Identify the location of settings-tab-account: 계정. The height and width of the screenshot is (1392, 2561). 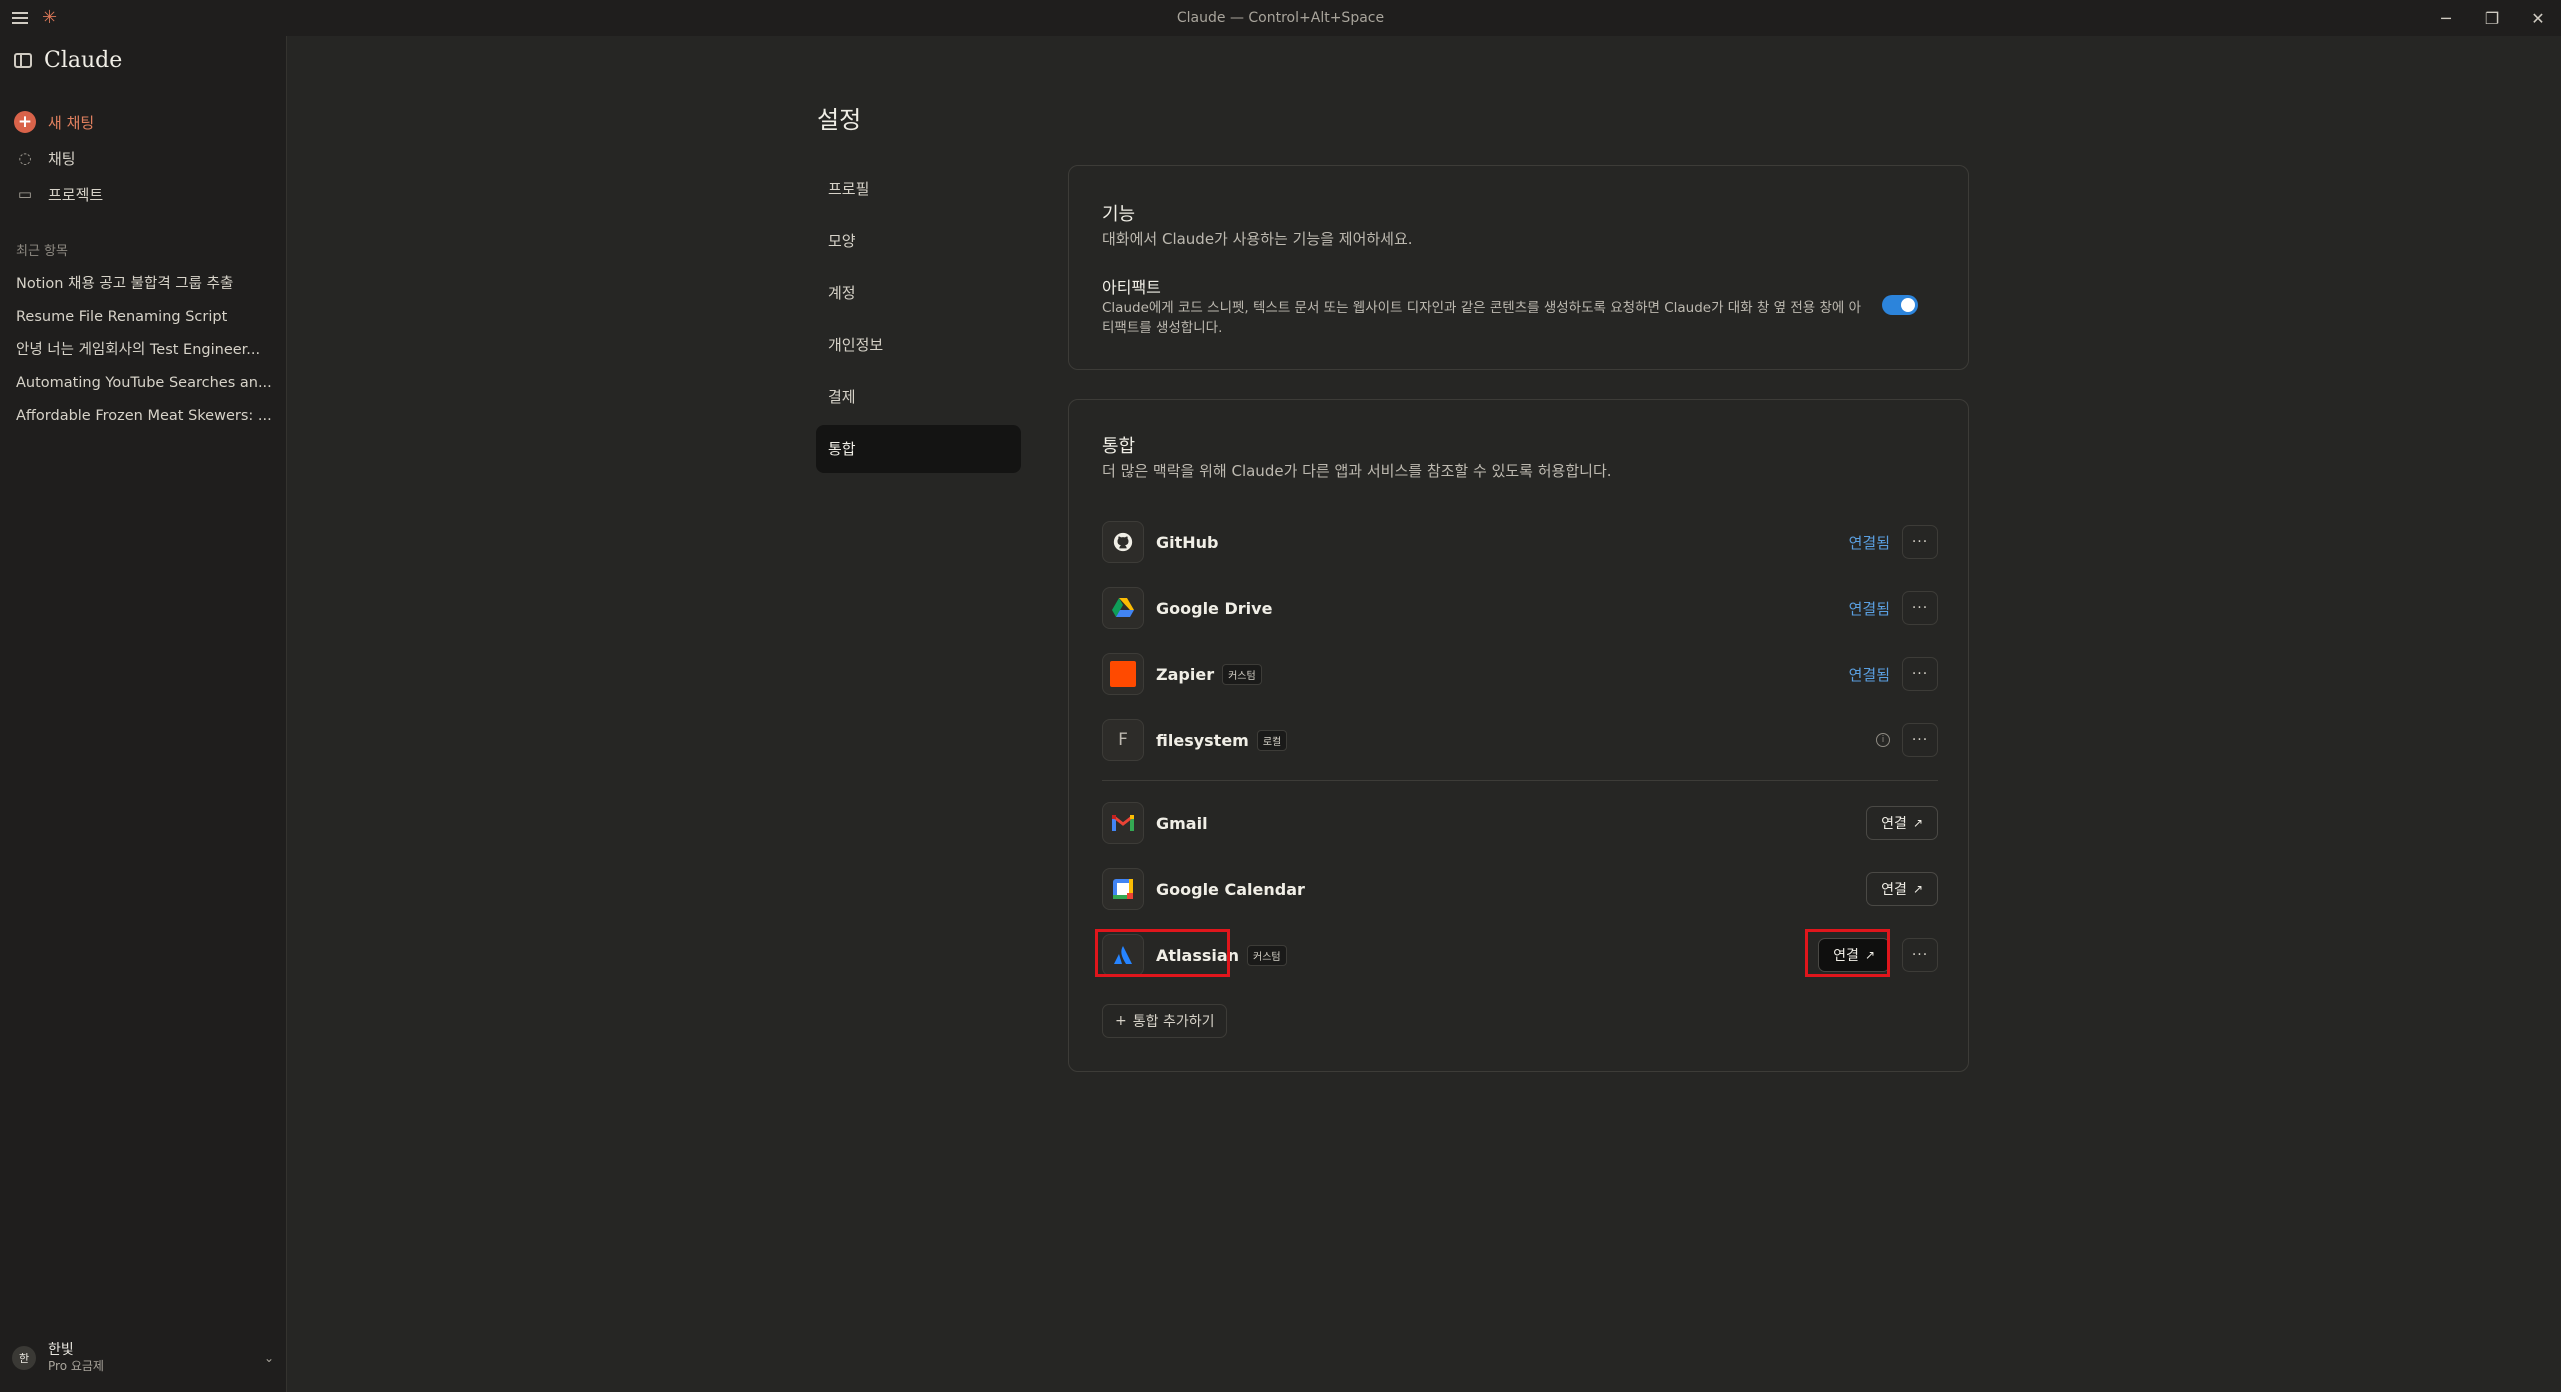
(918, 293).